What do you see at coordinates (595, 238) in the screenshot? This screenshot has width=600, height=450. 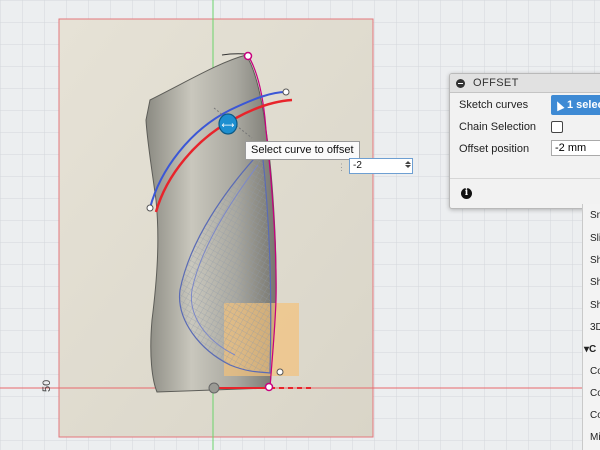 I see `menu-item: Sli` at bounding box center [595, 238].